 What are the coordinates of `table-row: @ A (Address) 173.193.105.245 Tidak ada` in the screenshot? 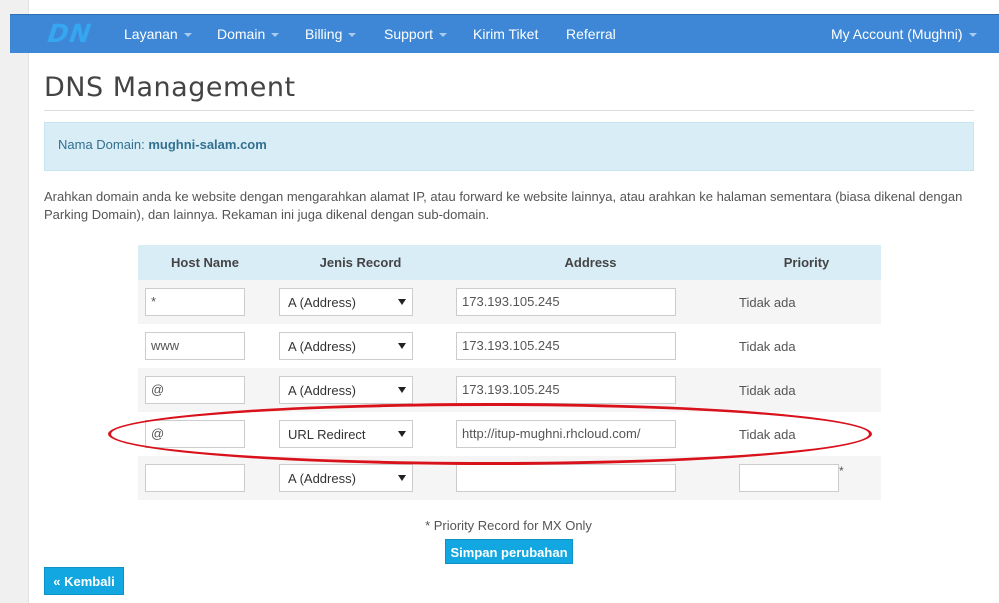 It's located at (509, 390).